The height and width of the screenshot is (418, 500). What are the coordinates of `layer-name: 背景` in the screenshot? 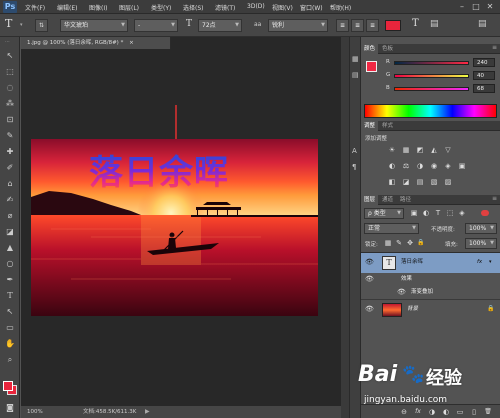 It's located at (412, 309).